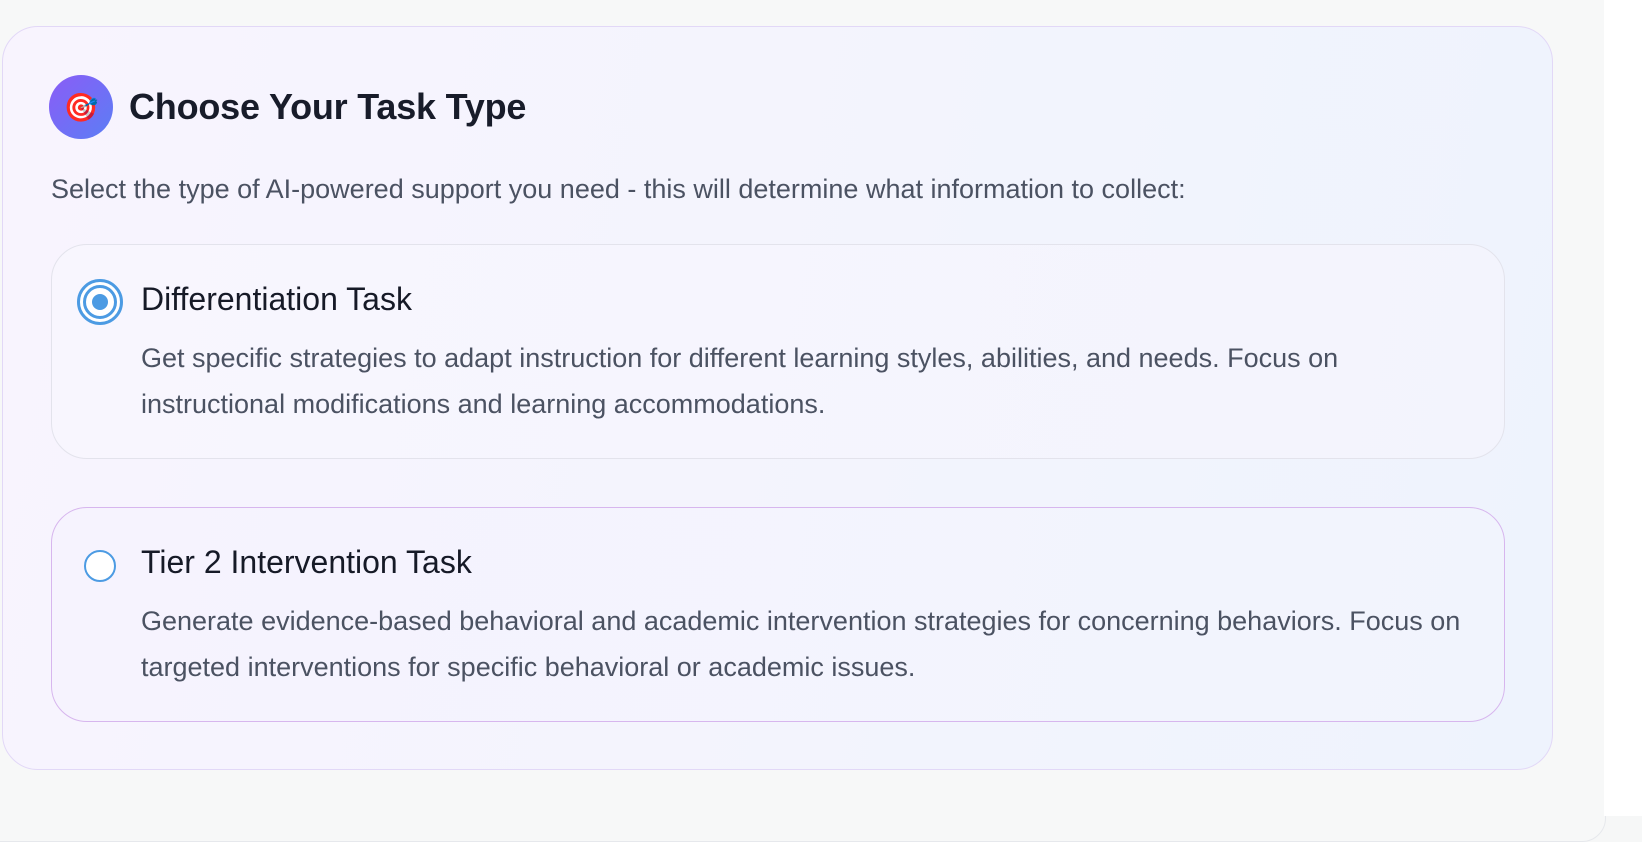  I want to click on target-icon-glyph: 🎯, so click(81, 107).